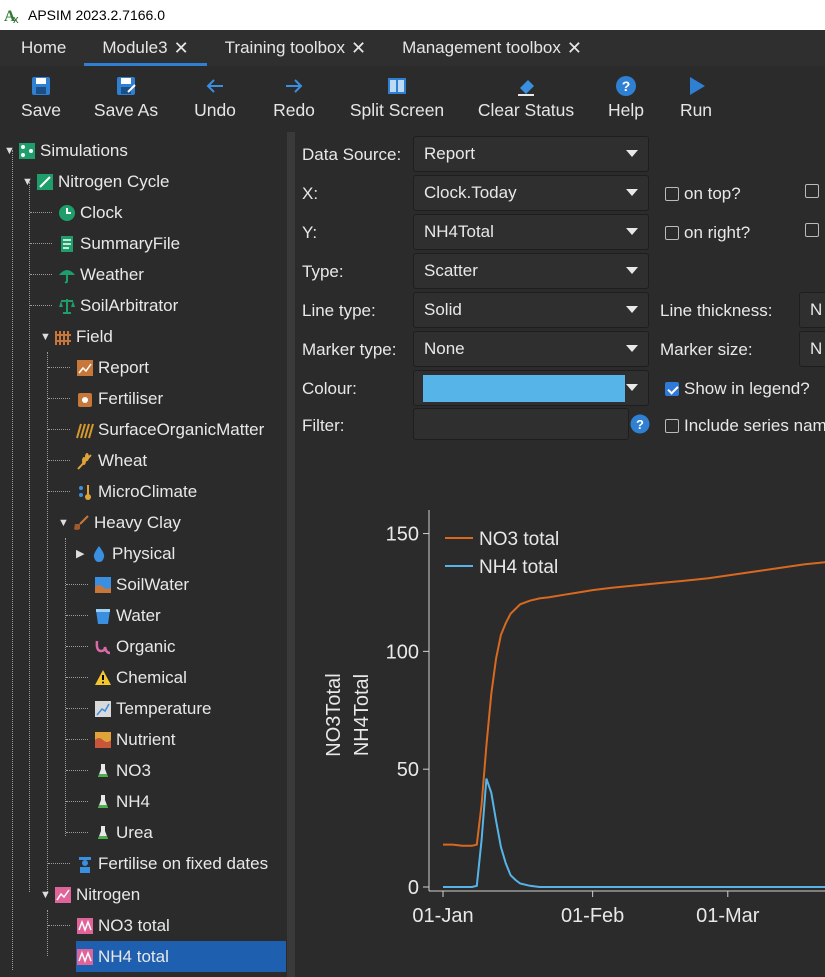 Image resolution: width=825 pixels, height=977 pixels. I want to click on tab-home: Home, so click(42, 48).